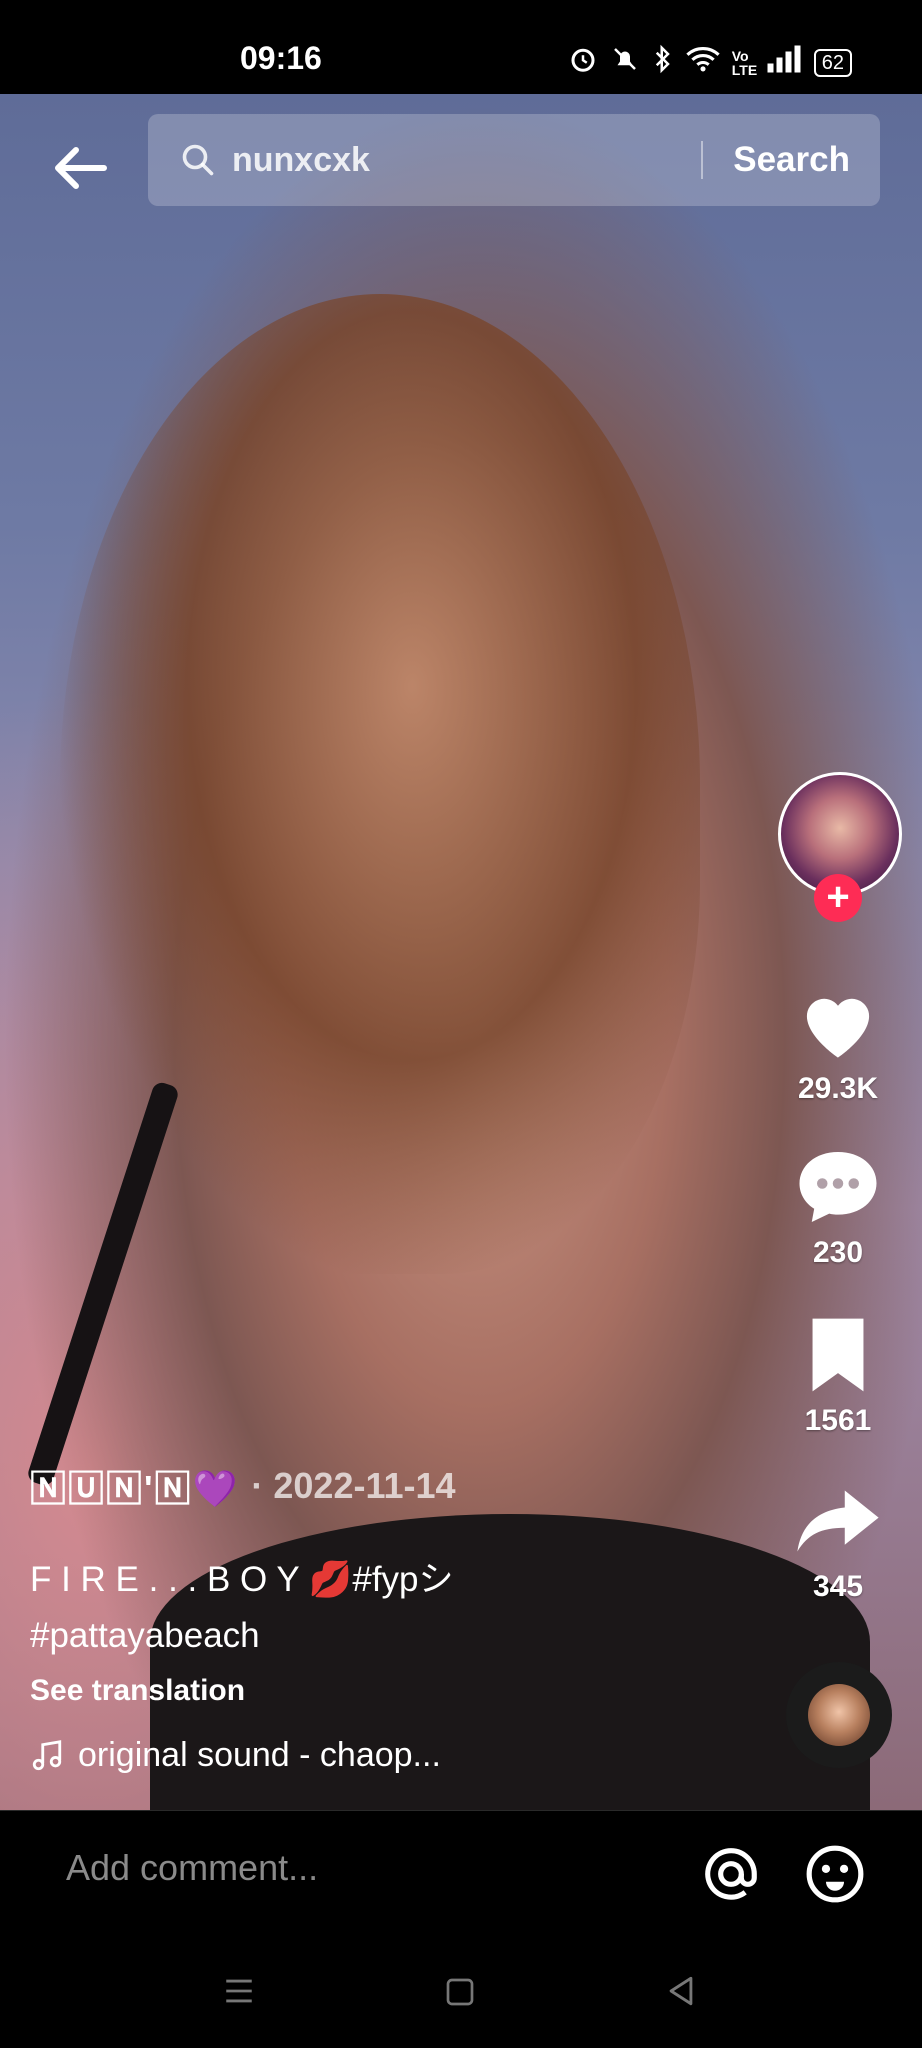 The height and width of the screenshot is (2048, 922). I want to click on save-button: 1561, so click(838, 1374).